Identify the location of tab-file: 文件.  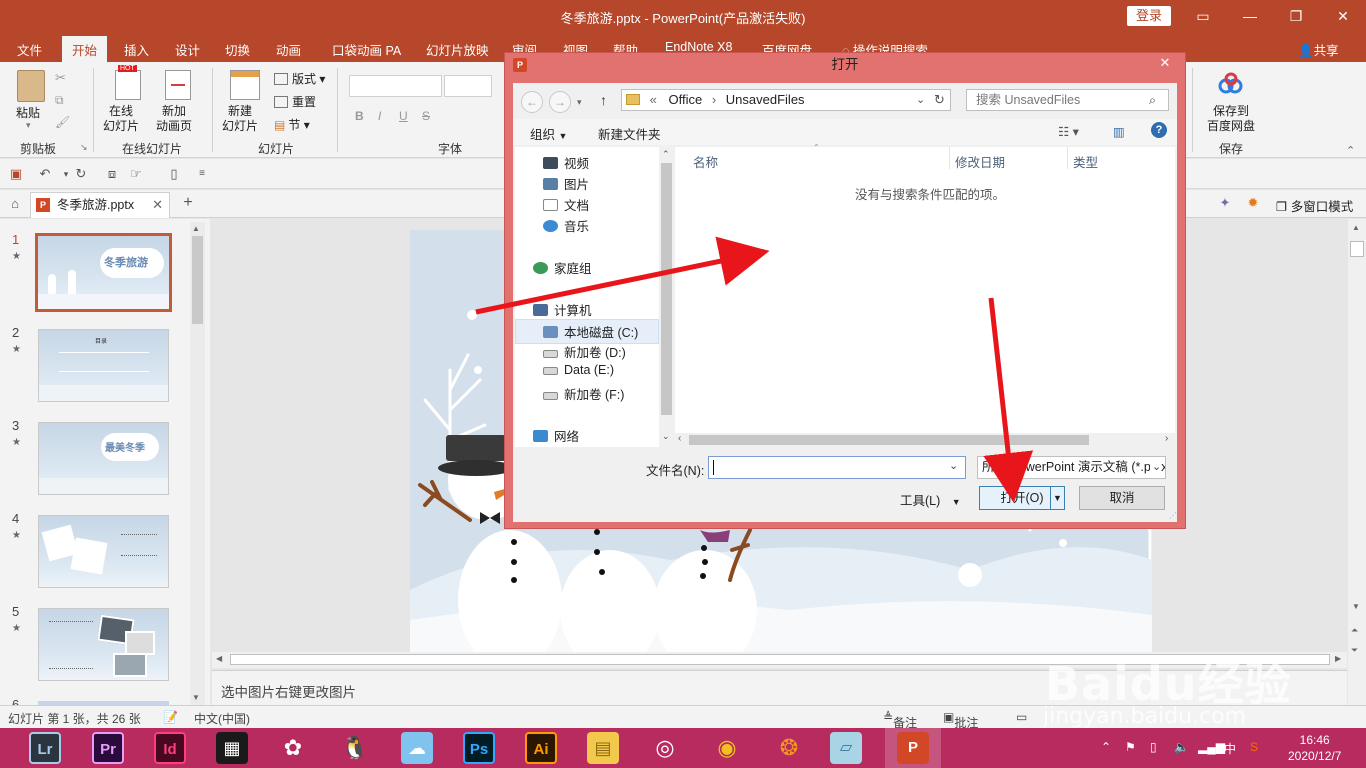
(29, 49).